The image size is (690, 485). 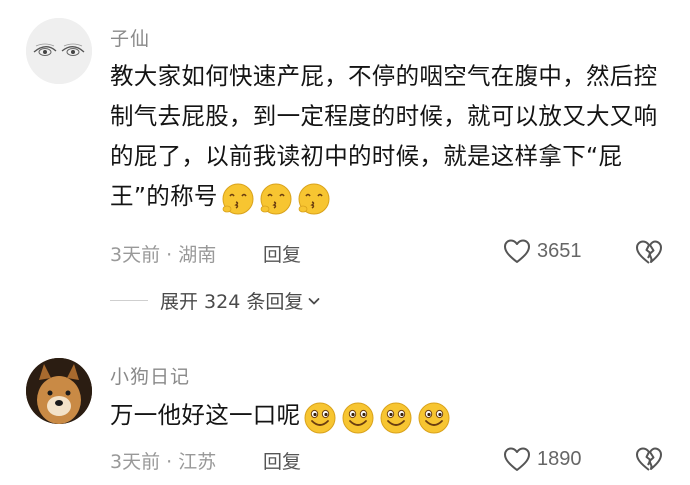 I want to click on comment-meta: 3天前 · 湖南, so click(x=163, y=253).